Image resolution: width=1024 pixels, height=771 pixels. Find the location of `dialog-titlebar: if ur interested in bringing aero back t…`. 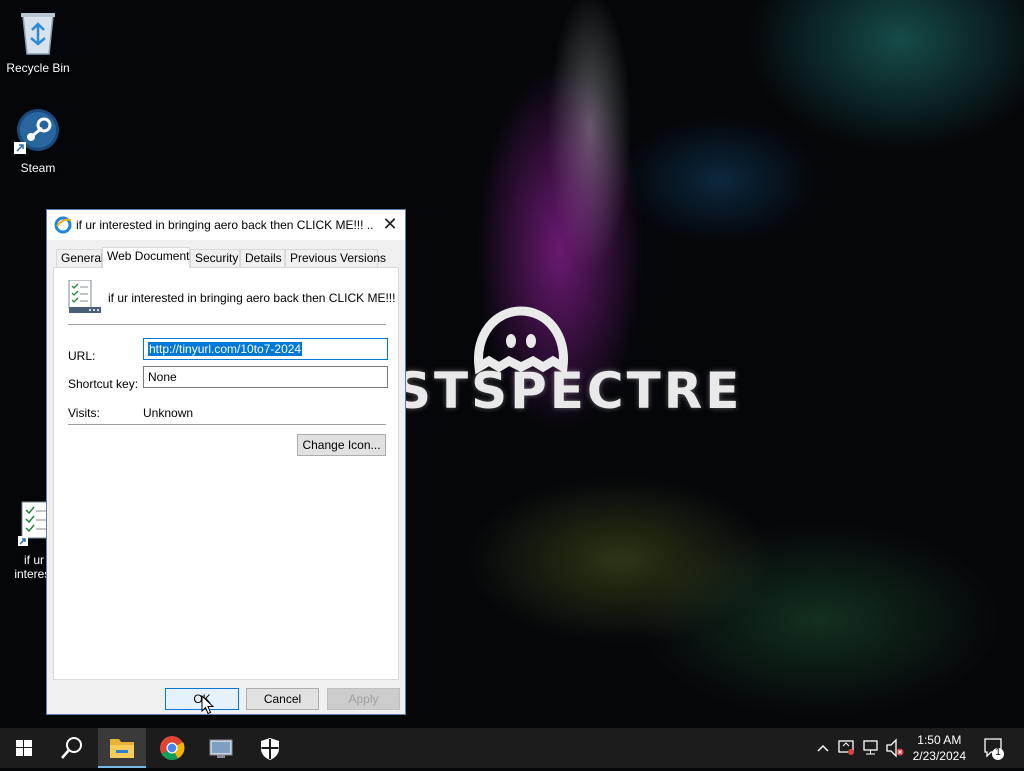

dialog-titlebar: if ur interested in bringing aero back t… is located at coordinates (226, 225).